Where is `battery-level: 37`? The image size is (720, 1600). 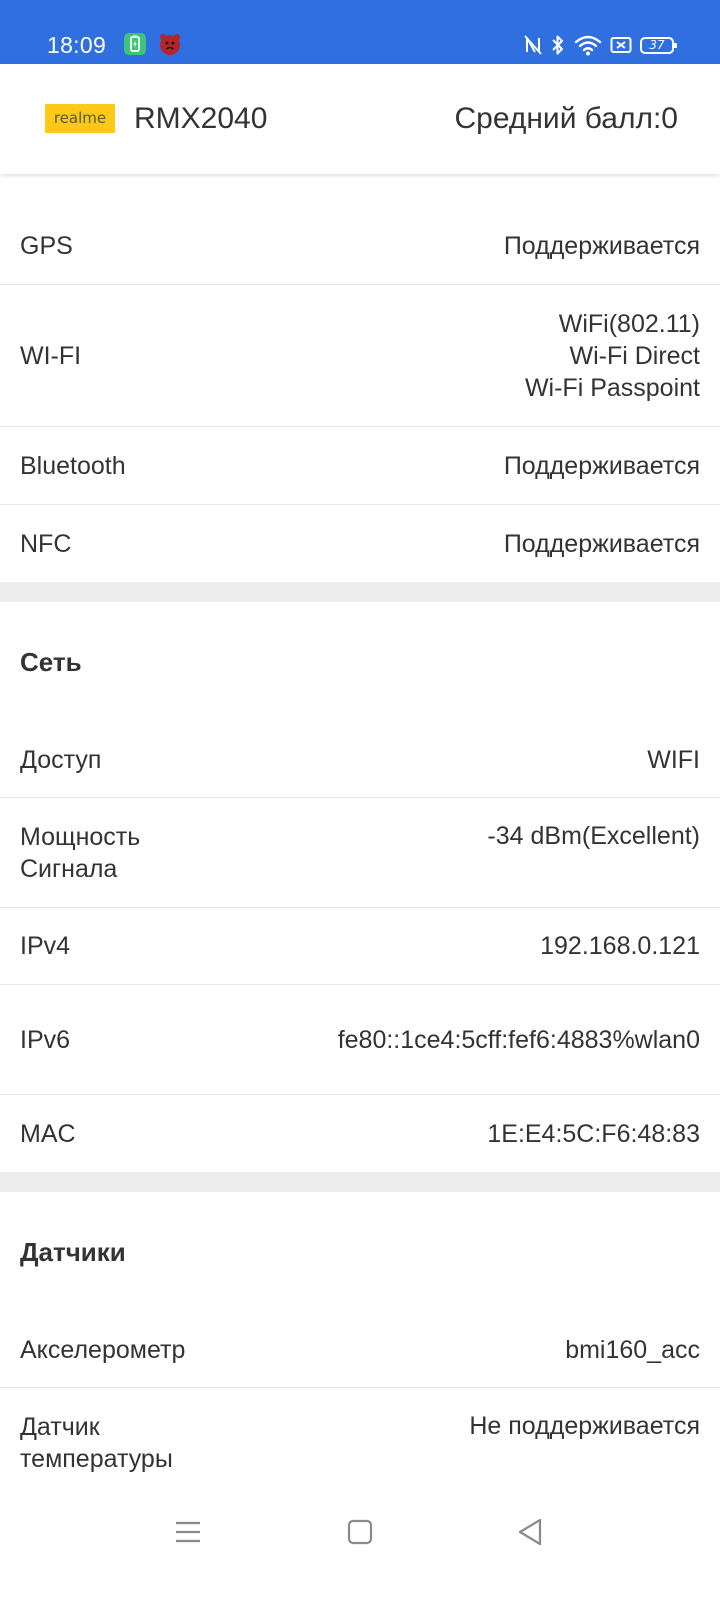 battery-level: 37 is located at coordinates (657, 44).